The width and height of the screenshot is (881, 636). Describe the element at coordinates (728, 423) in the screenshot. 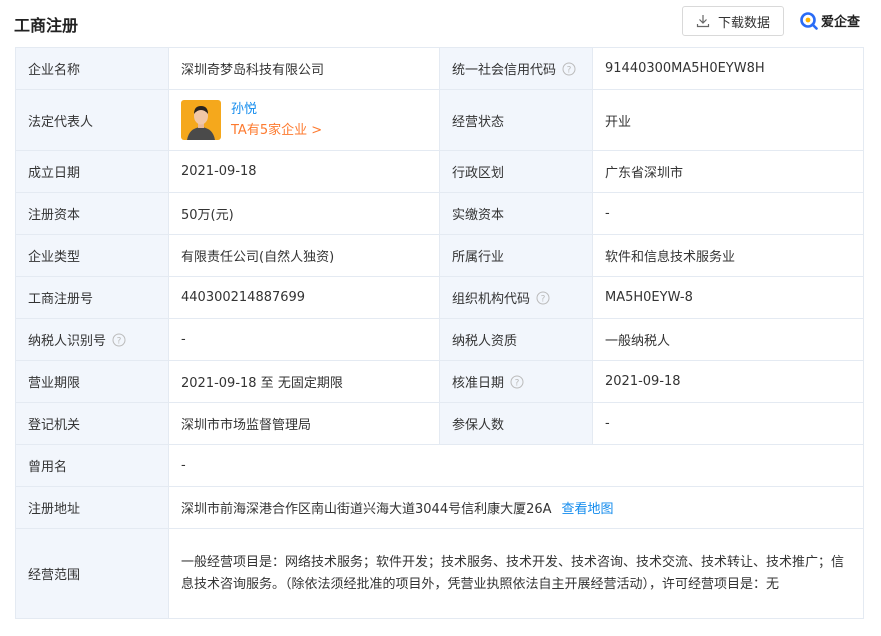

I see `value-insured: -` at that location.